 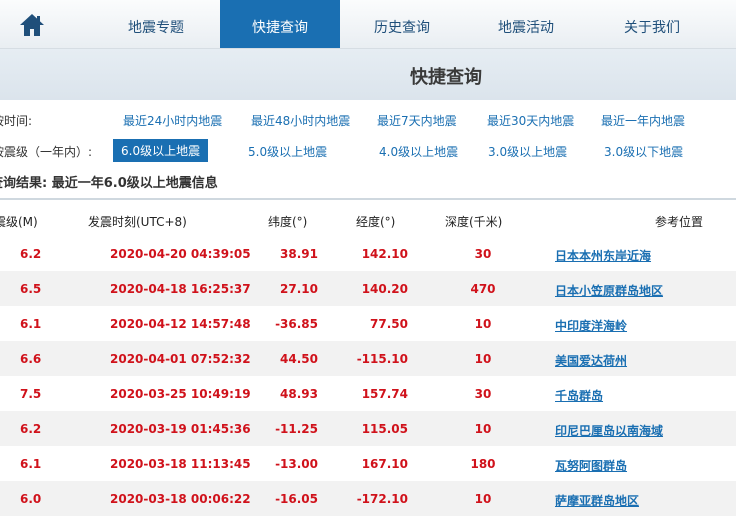 I want to click on cell-longitude: 140.20, so click(x=384, y=289).